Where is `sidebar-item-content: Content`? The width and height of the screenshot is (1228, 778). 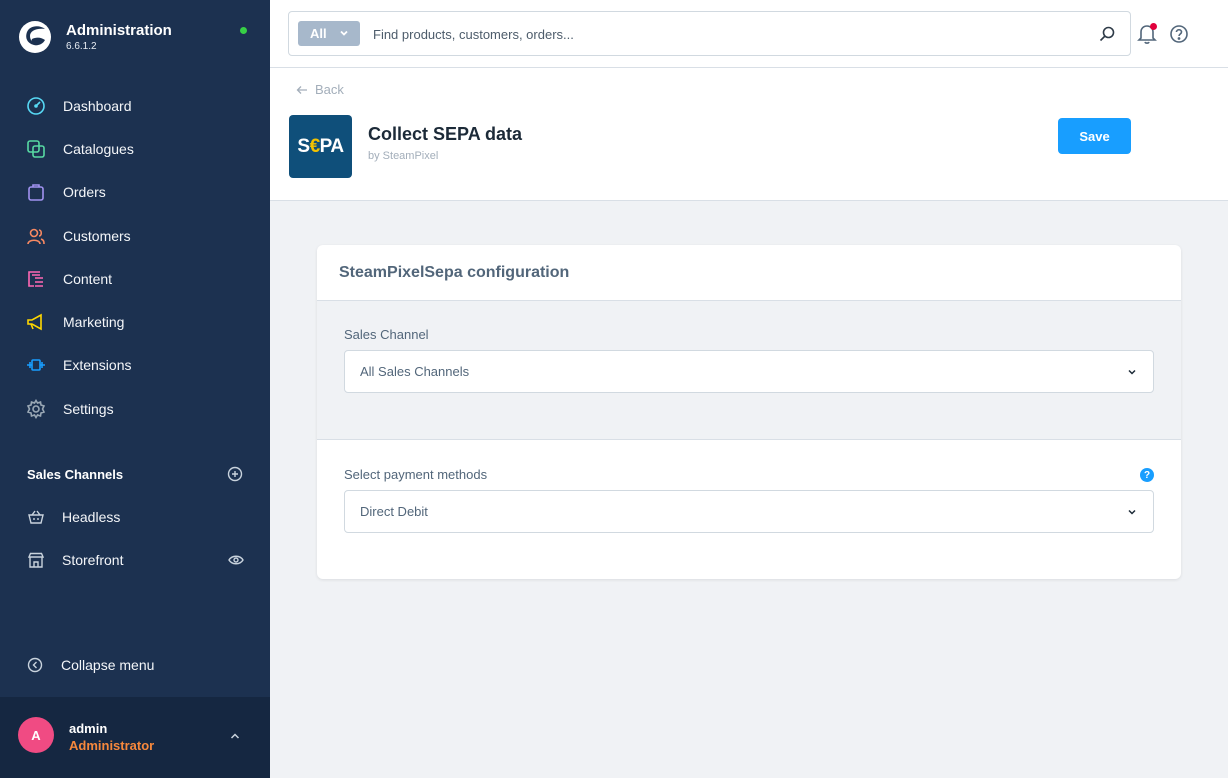 sidebar-item-content: Content is located at coordinates (135, 278).